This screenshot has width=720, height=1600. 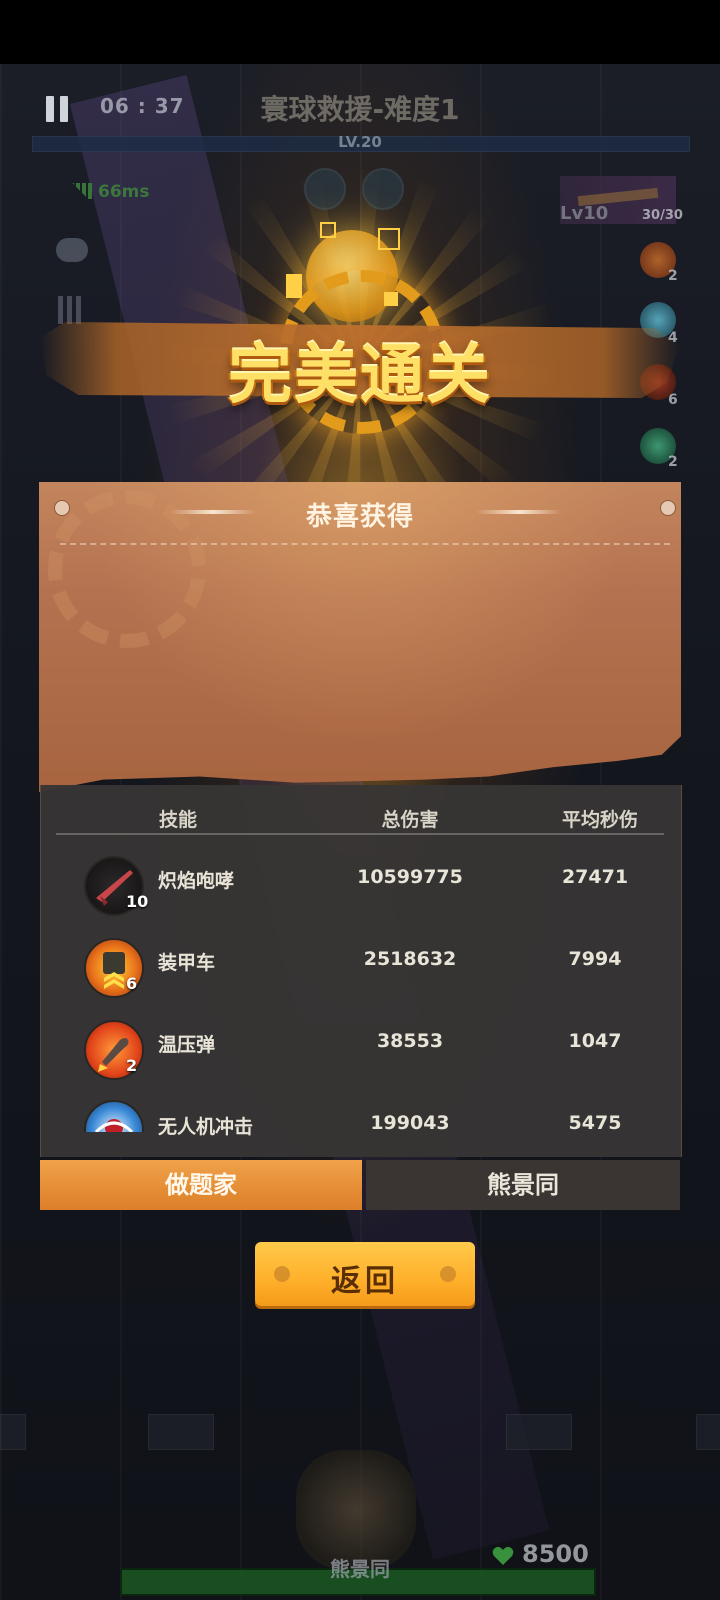 What do you see at coordinates (74, 310) in the screenshot?
I see `stats-icon` at bounding box center [74, 310].